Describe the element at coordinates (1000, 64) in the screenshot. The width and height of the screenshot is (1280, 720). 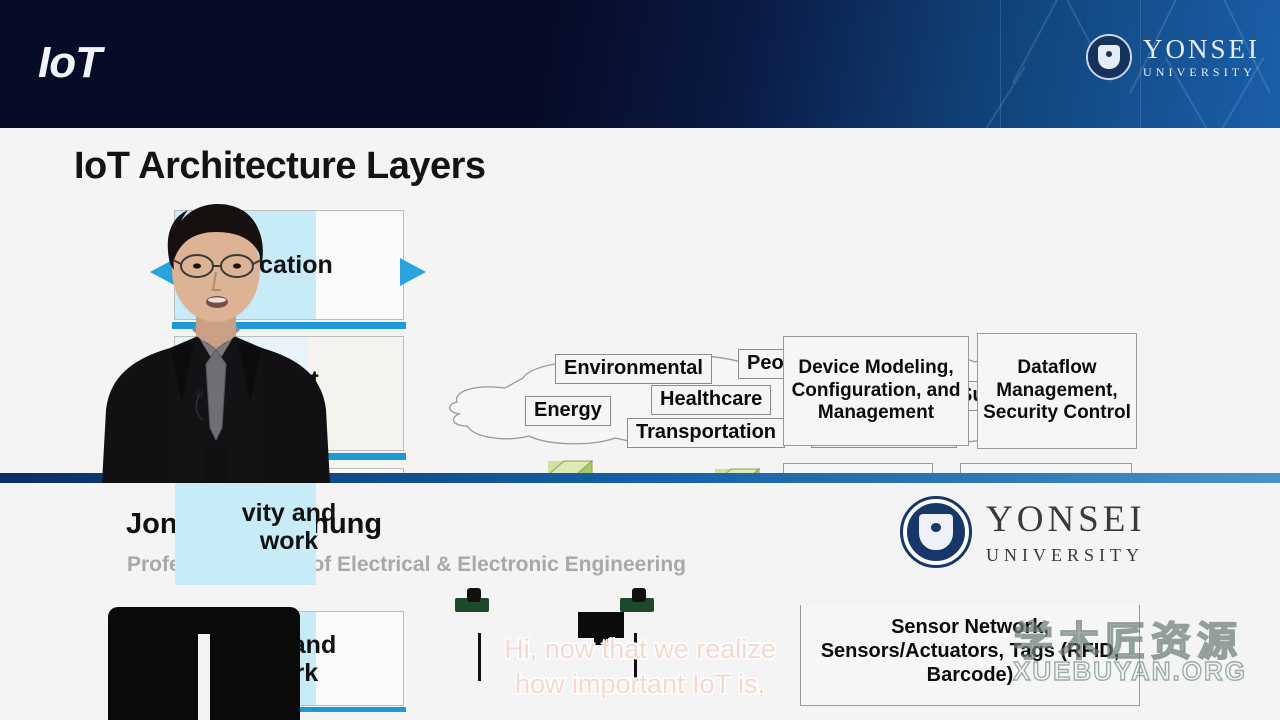
I see `header-deco-line` at that location.